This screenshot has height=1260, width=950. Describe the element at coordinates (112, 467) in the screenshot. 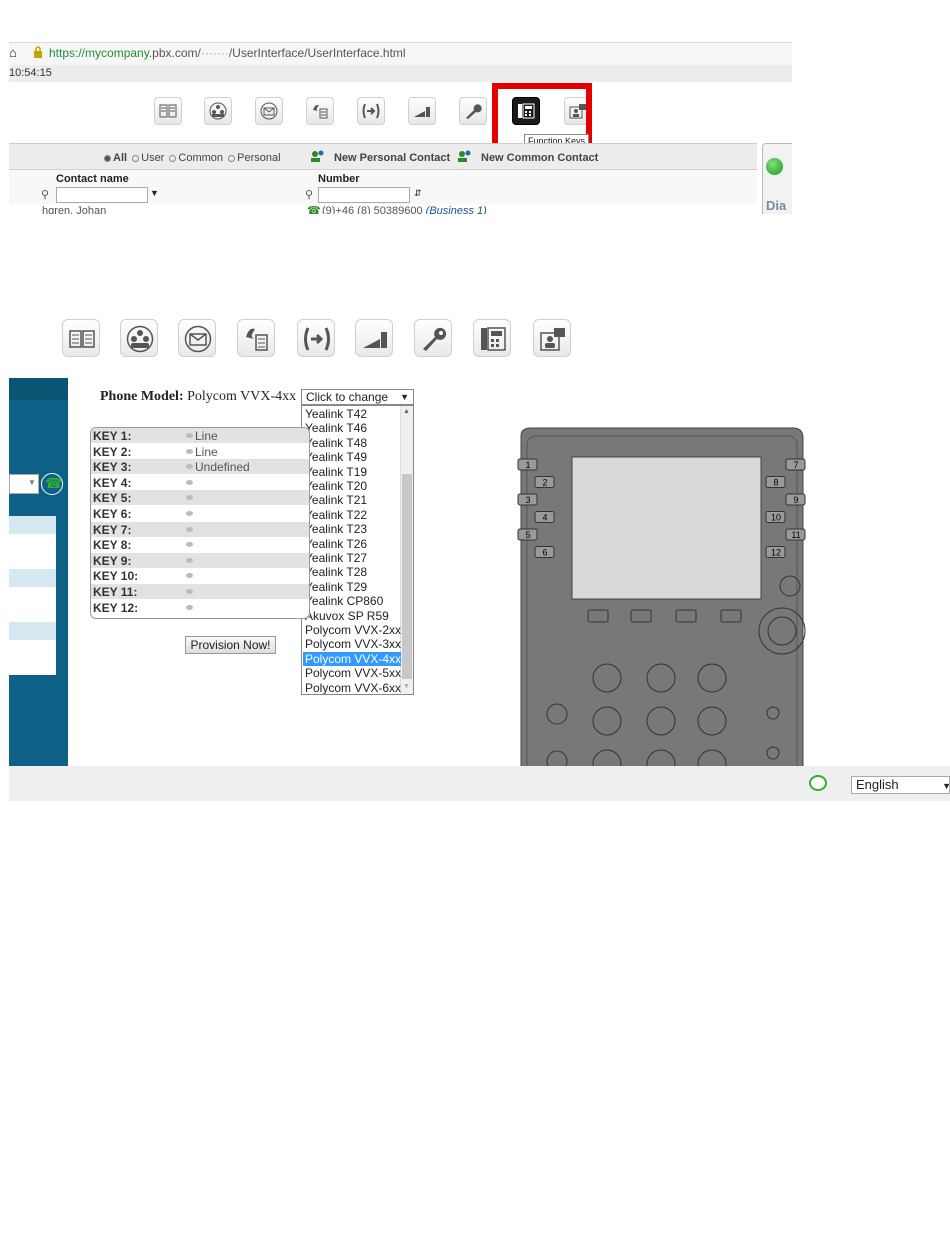

I see `function-key-label: KEY 3:` at that location.